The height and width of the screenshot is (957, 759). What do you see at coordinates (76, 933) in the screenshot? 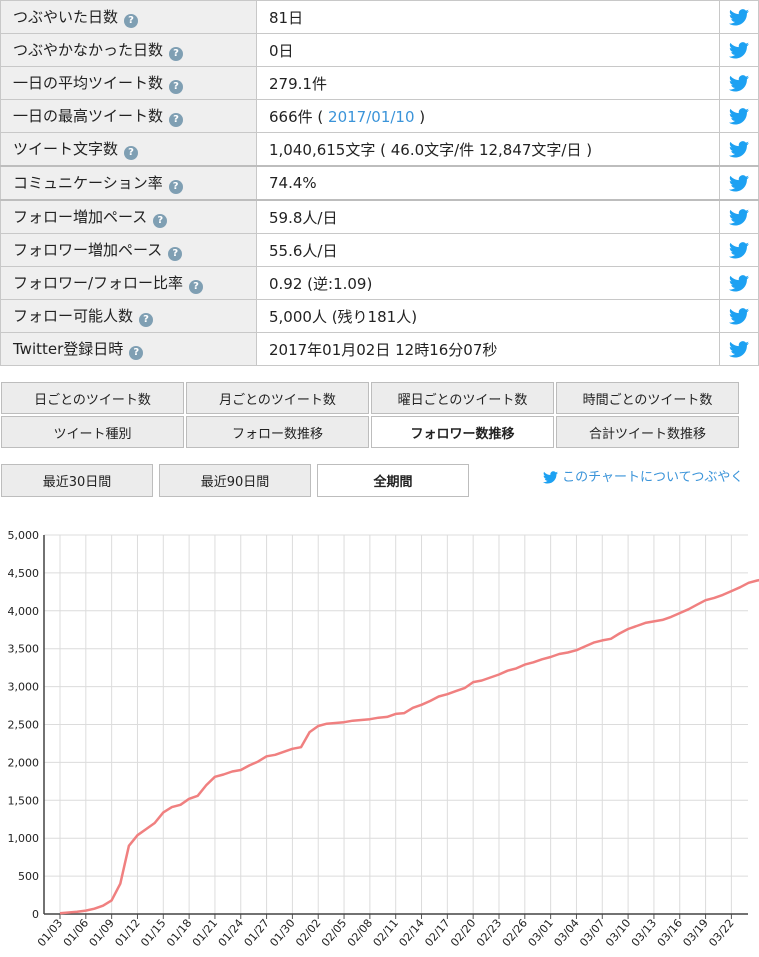
I see `x-tick-label: 01/06` at bounding box center [76, 933].